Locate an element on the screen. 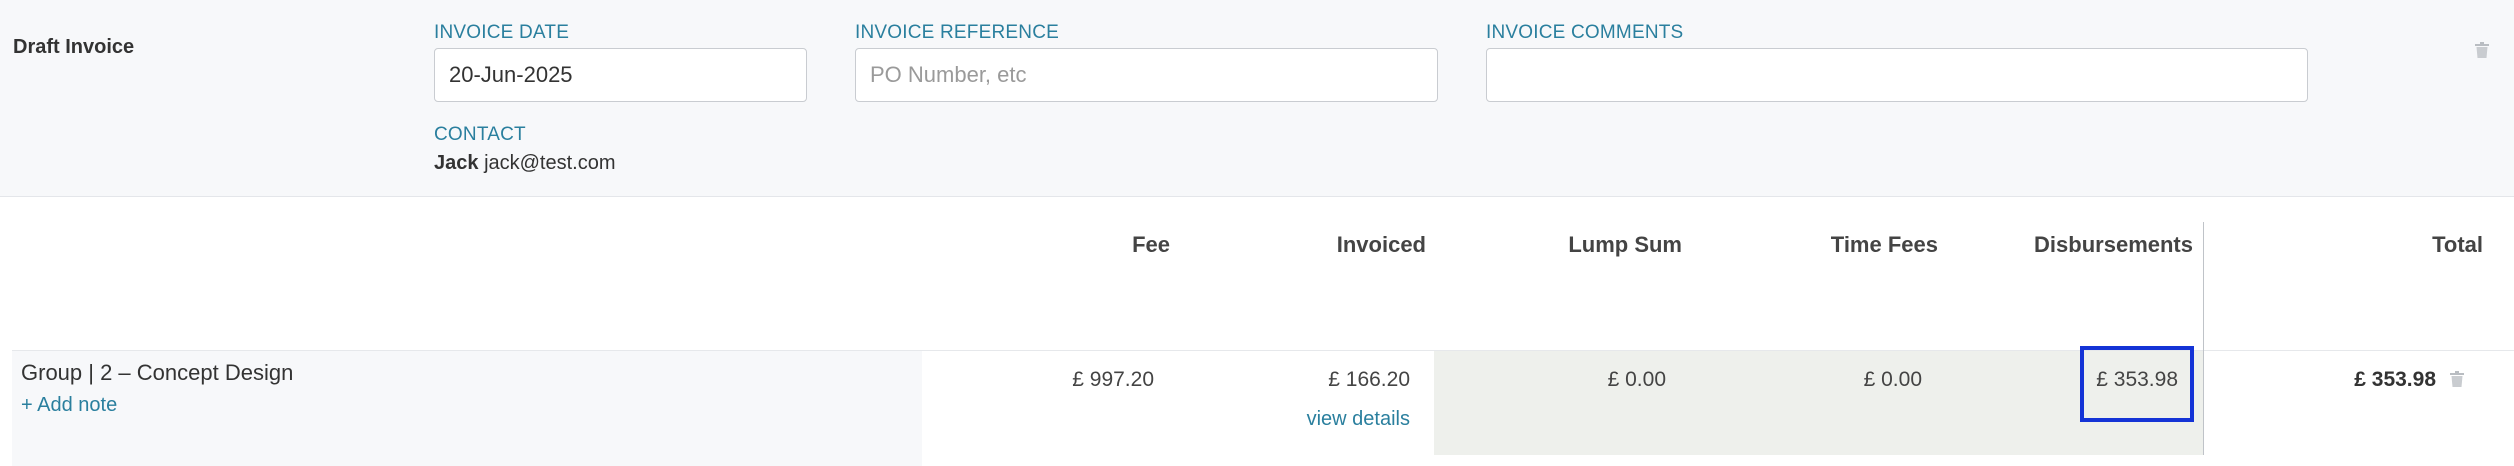 This screenshot has height=466, width=2514. column-header-lump-sum: Lump Sum is located at coordinates (1625, 244).